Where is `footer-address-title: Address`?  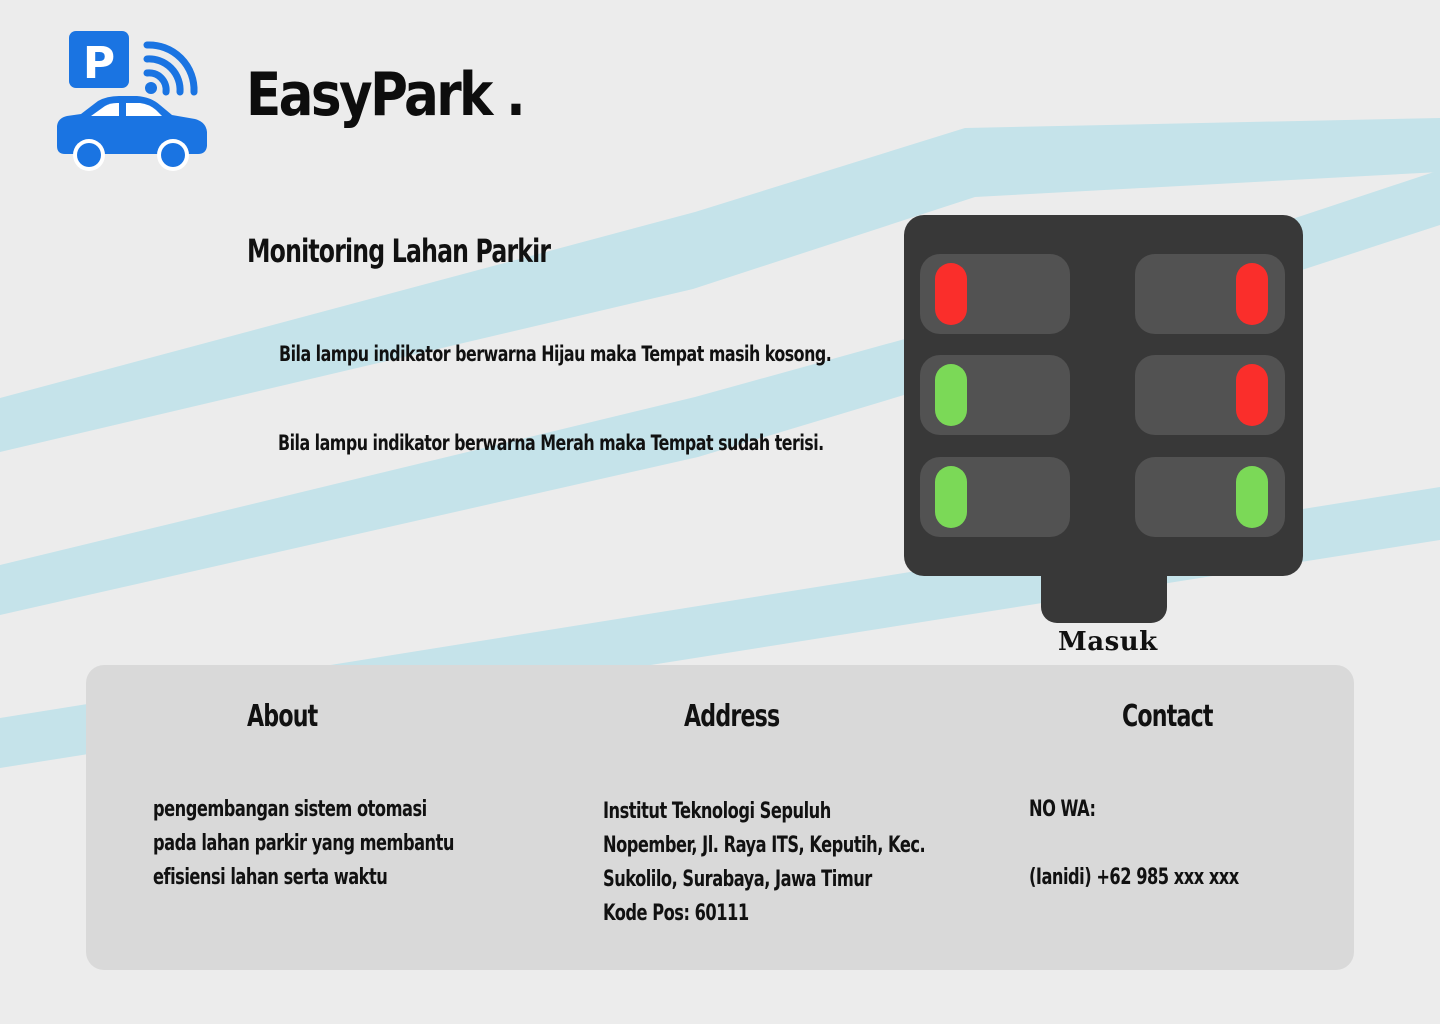
footer-address-title: Address is located at coordinates (732, 716).